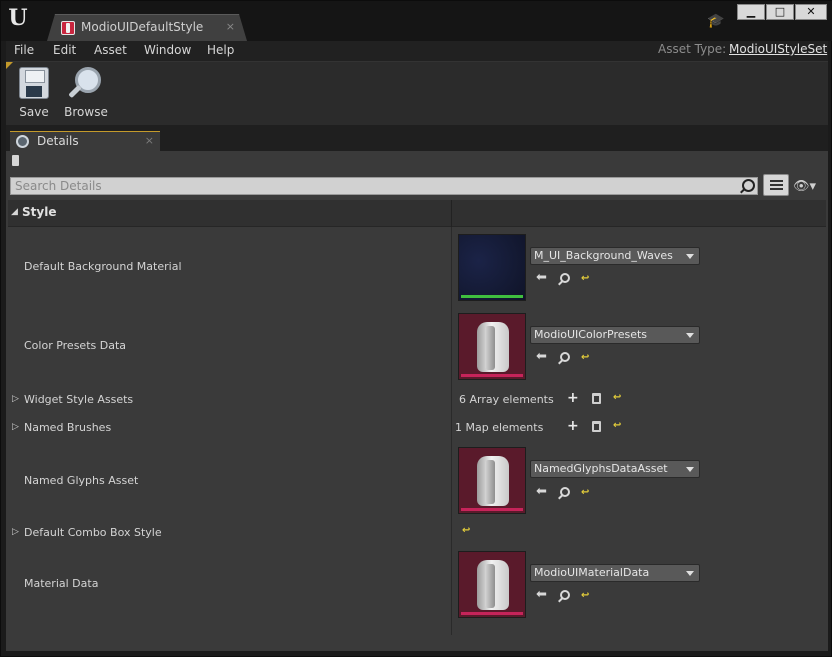  Describe the element at coordinates (384, 186) in the screenshot. I see `search-details-input: Search Details` at that location.